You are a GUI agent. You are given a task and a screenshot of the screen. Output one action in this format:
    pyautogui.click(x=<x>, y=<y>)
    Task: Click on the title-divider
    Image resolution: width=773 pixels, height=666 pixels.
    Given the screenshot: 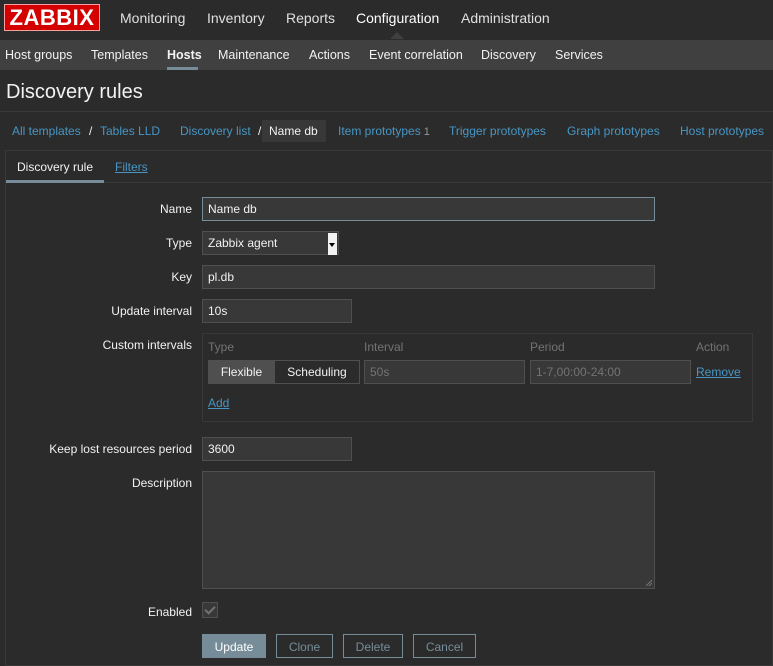 What is the action you would take?
    pyautogui.click(x=386, y=111)
    